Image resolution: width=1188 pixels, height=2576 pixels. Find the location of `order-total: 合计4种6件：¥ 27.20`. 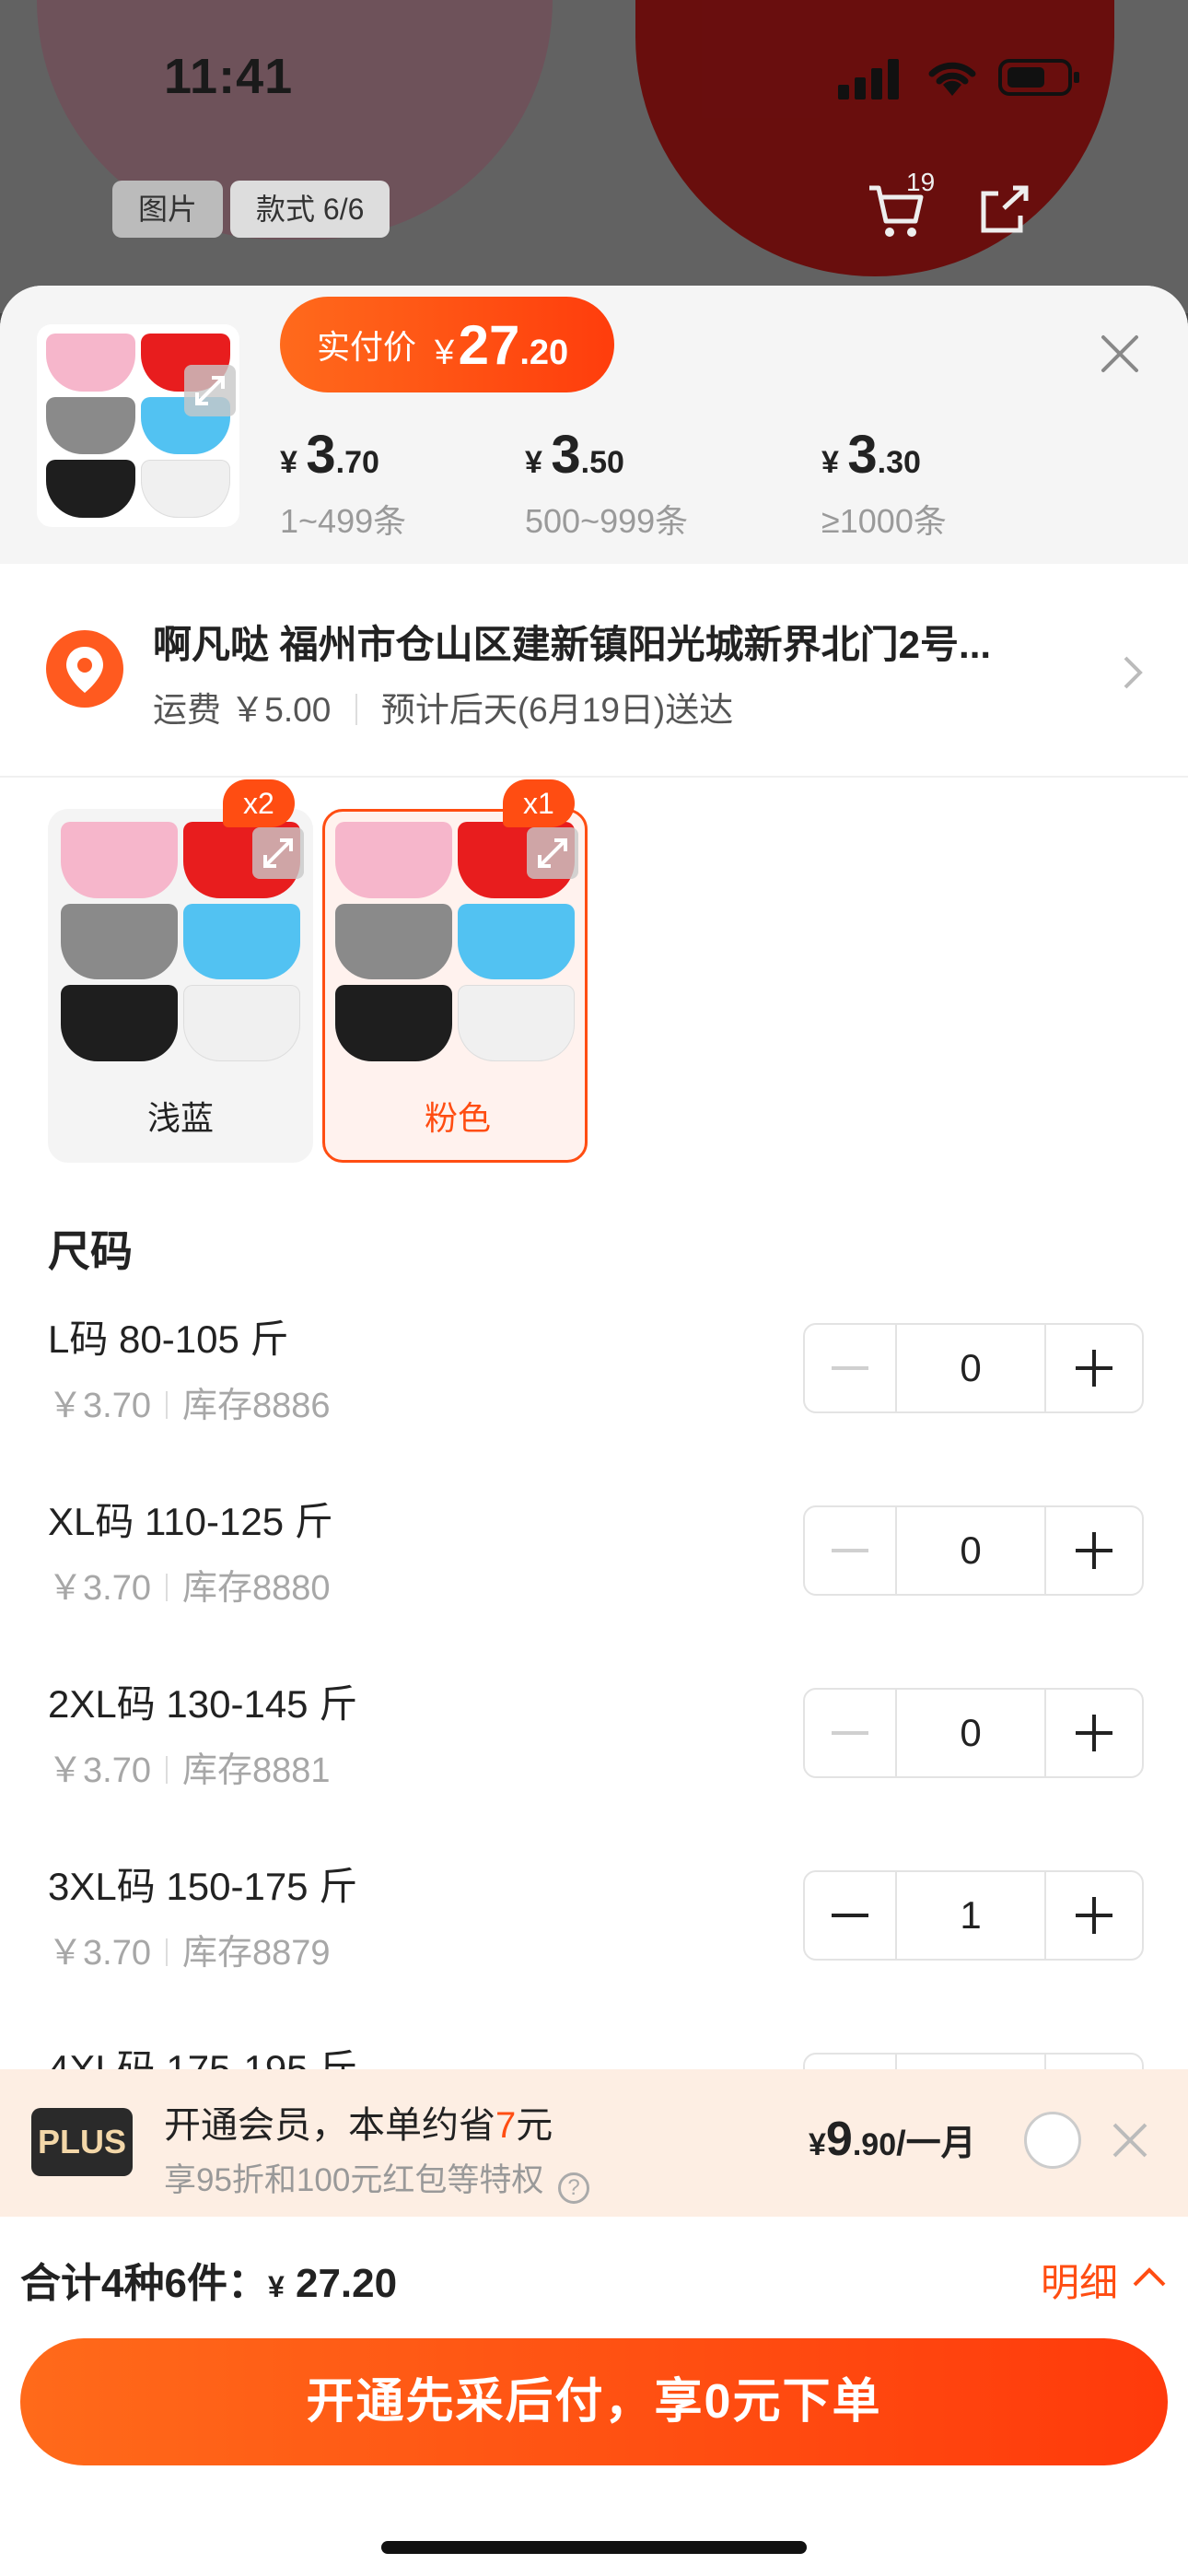

order-total: 合计4种6件：¥ 27.20 is located at coordinates (209, 2283).